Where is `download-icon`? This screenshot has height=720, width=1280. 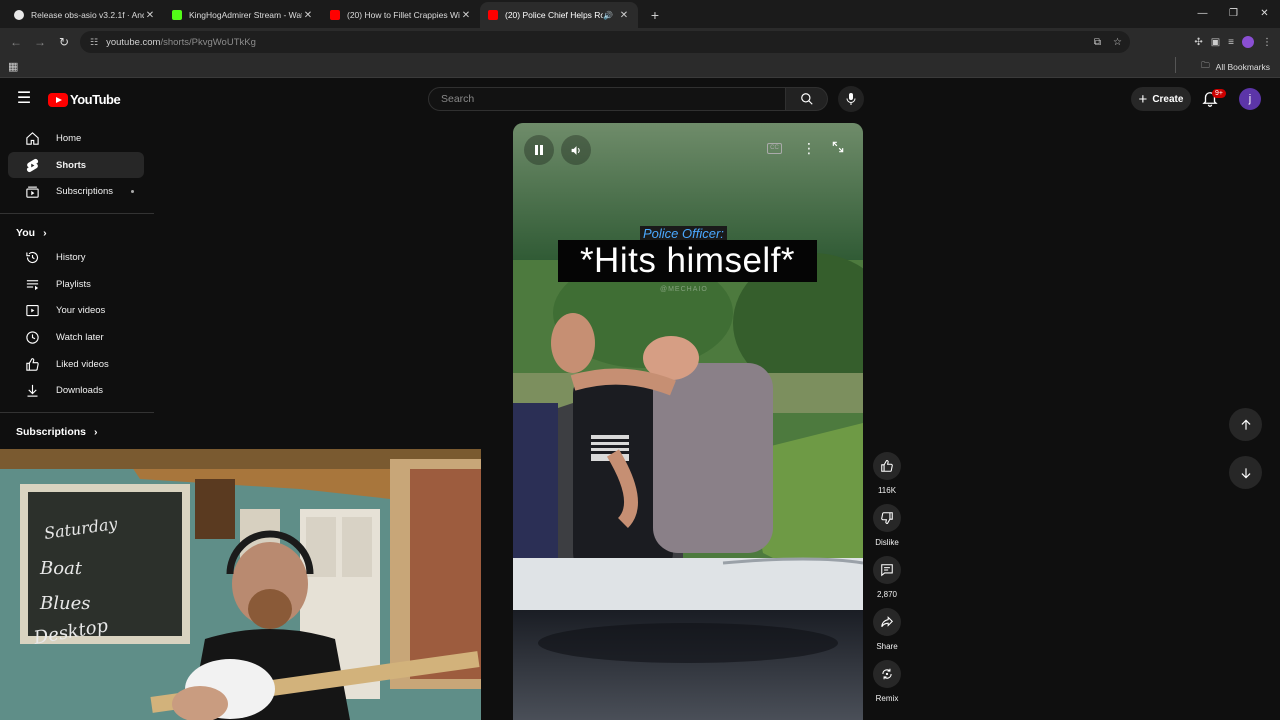 download-icon is located at coordinates (32, 391).